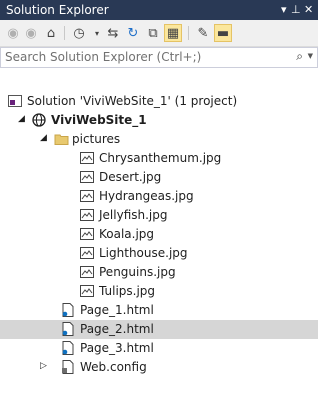 The height and width of the screenshot is (398, 320). I want to click on tree-item-file: Penguins.jpg, so click(159, 272).